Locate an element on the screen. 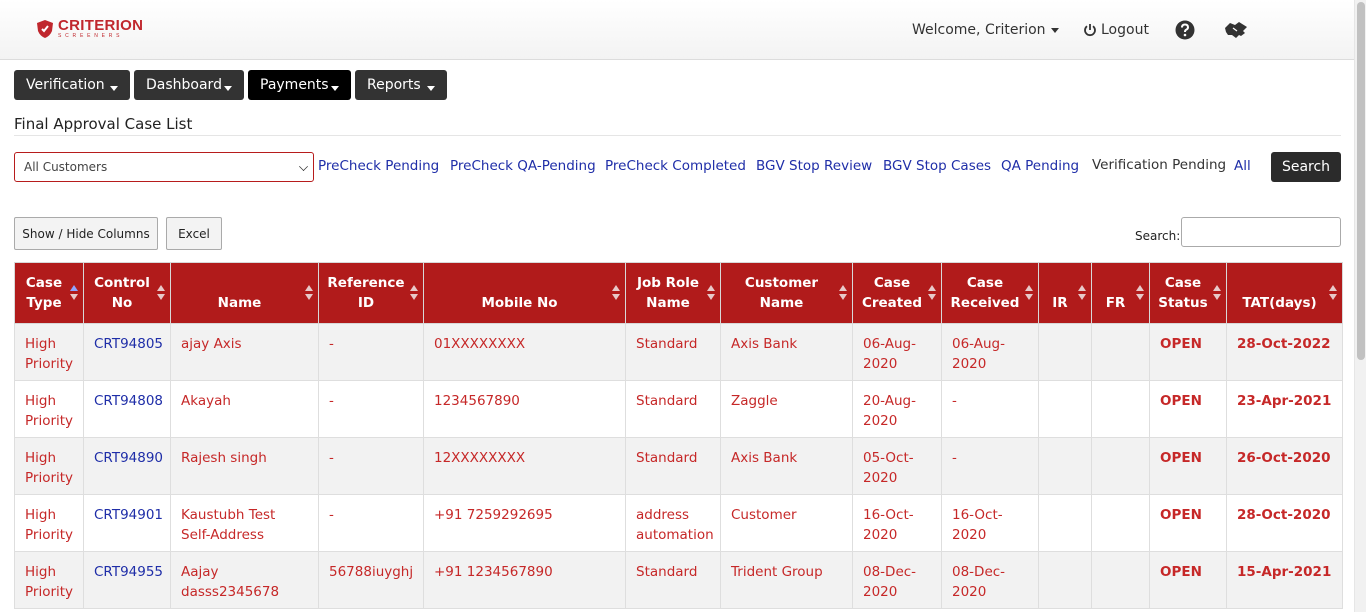  name-cell: Kaustubh Test Self-Address is located at coordinates (244, 523).